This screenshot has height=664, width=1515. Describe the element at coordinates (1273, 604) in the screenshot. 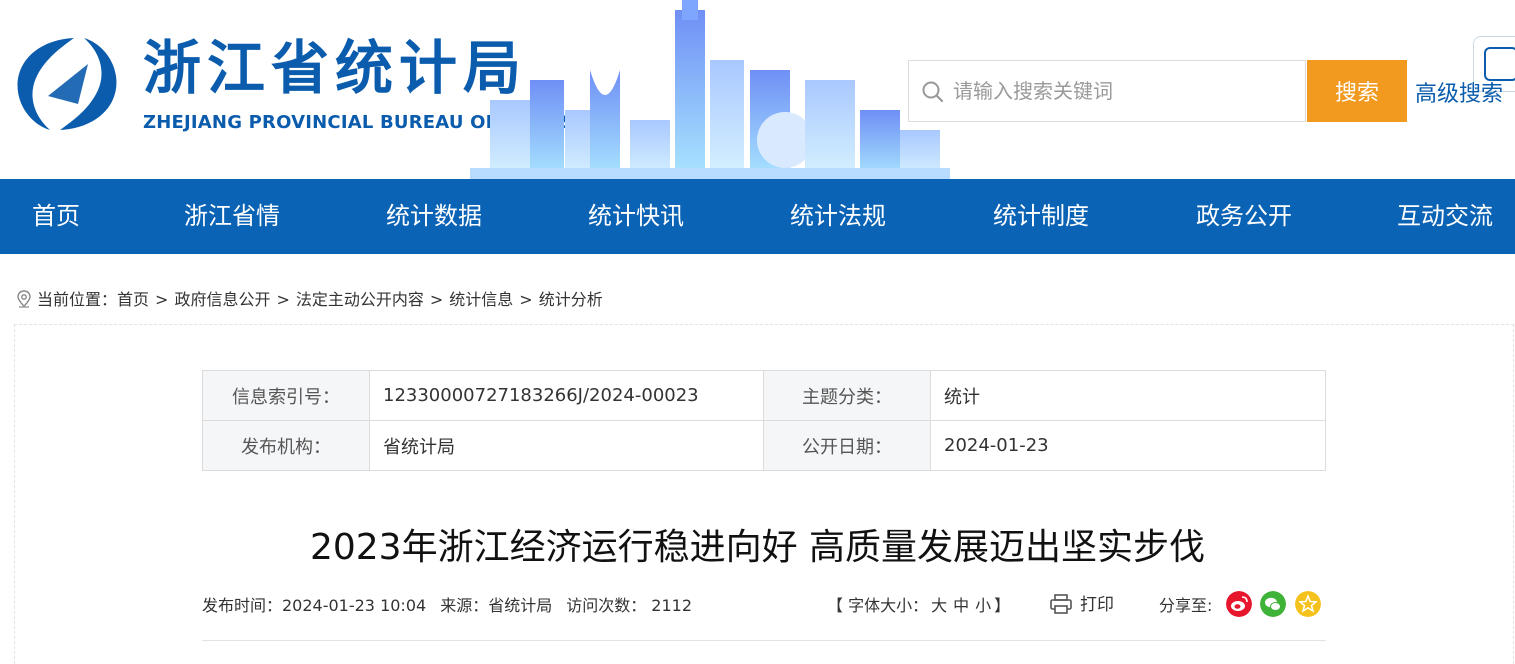

I see `wechat-icon` at that location.